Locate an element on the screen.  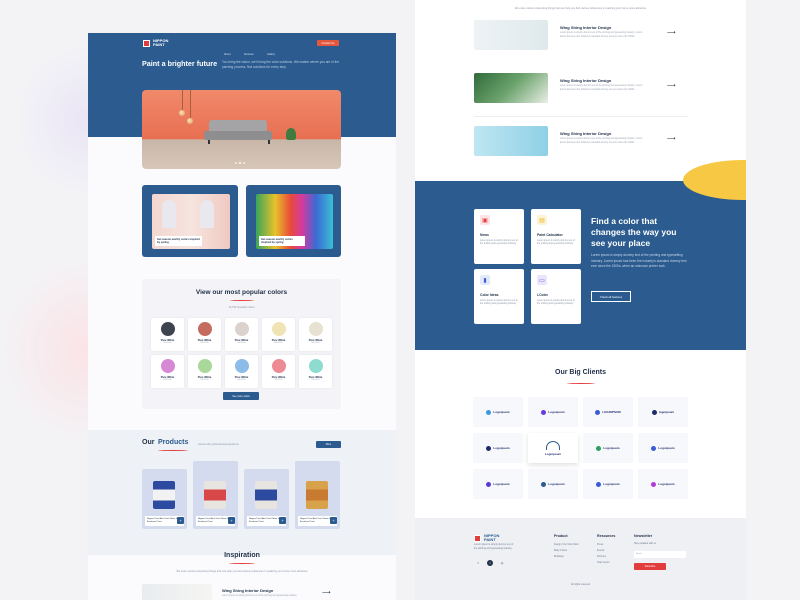
twitter-icon: t is located at coordinates (490, 563).